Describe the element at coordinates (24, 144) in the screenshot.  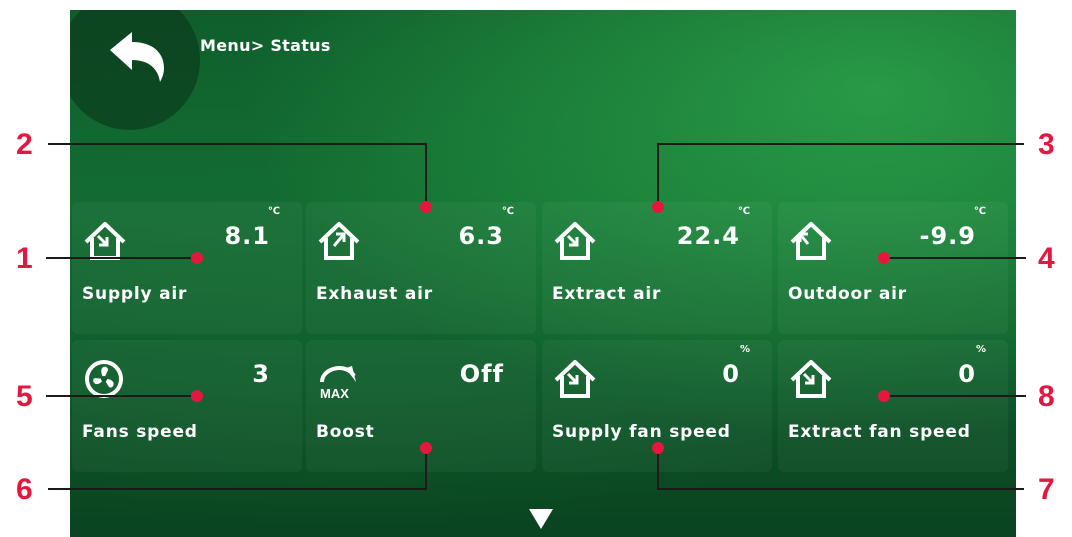
I see `callout-number: 2` at that location.